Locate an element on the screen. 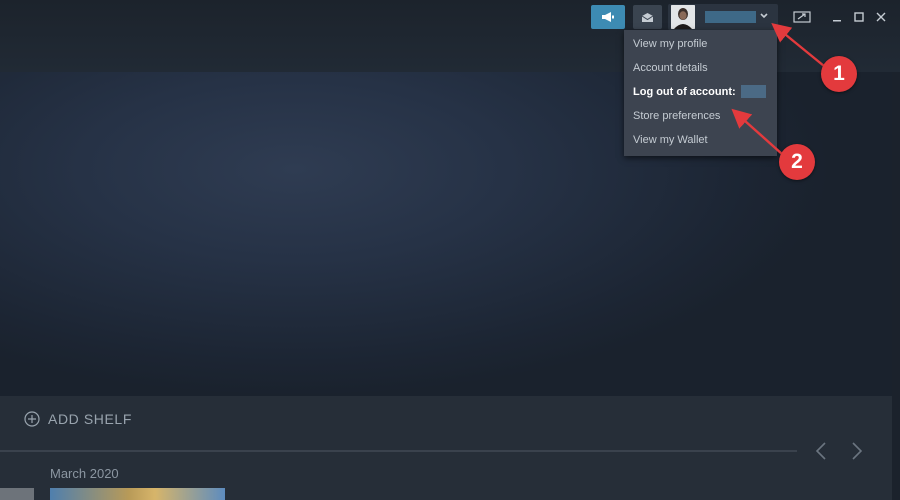  chevron-left-icon is located at coordinates (821, 451).